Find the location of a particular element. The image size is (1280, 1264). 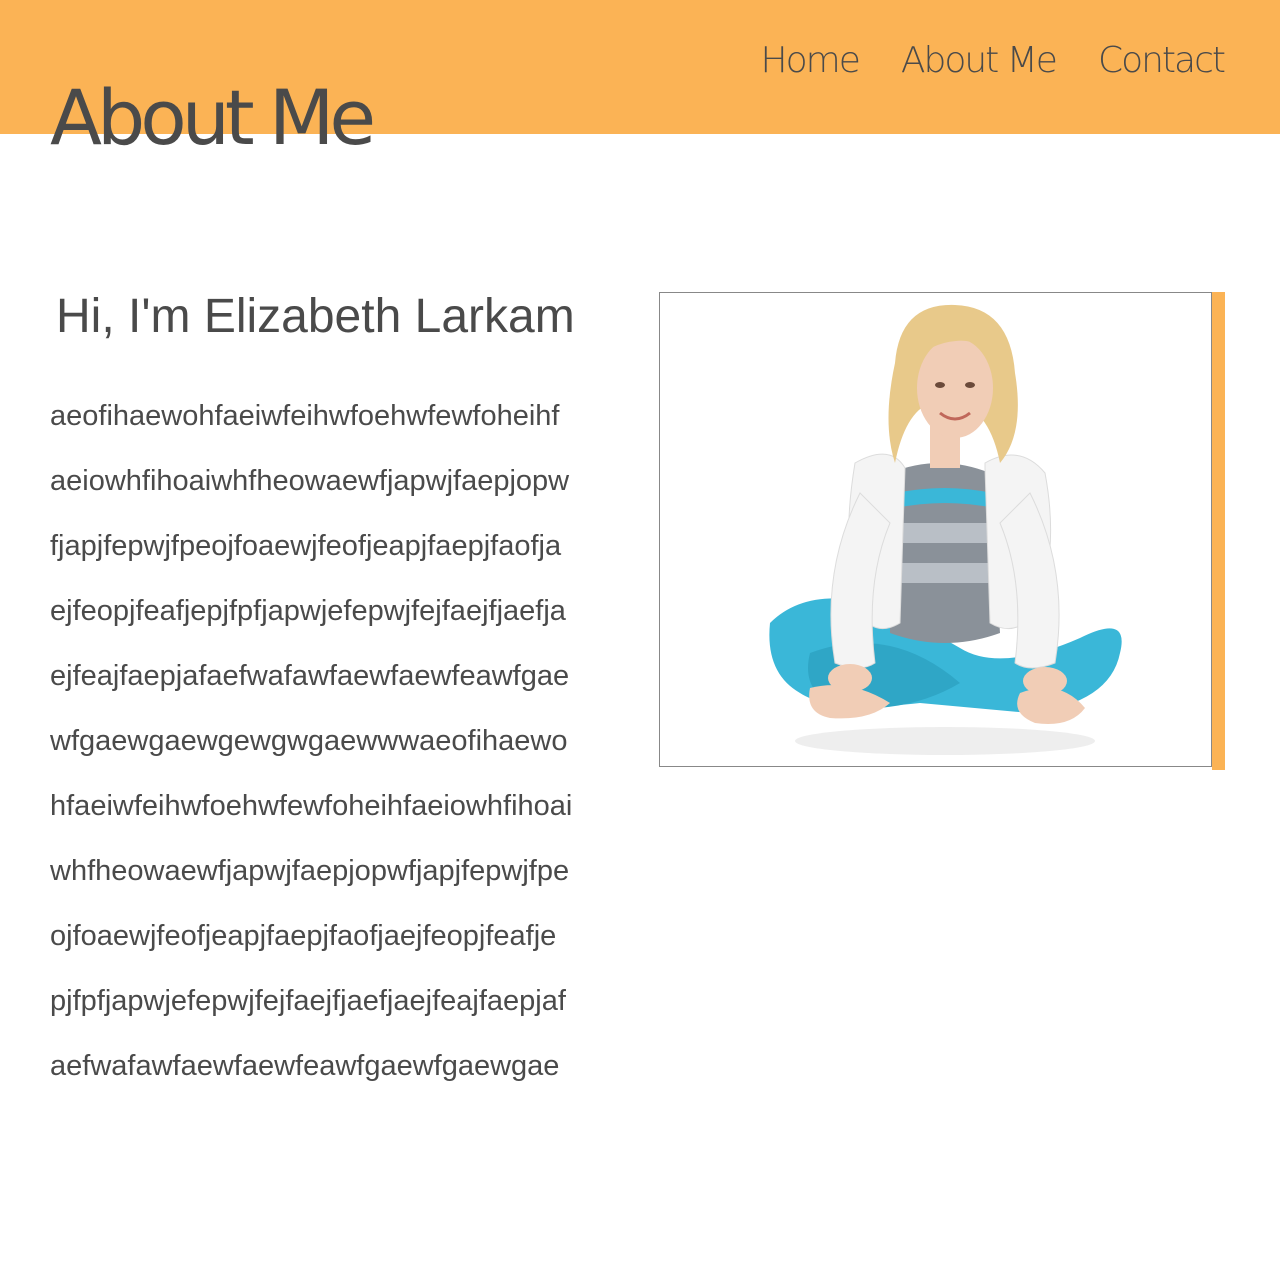

bio-line: wfgaewgaewgewgwgaewwwaeofihaewo is located at coordinates (309, 741).